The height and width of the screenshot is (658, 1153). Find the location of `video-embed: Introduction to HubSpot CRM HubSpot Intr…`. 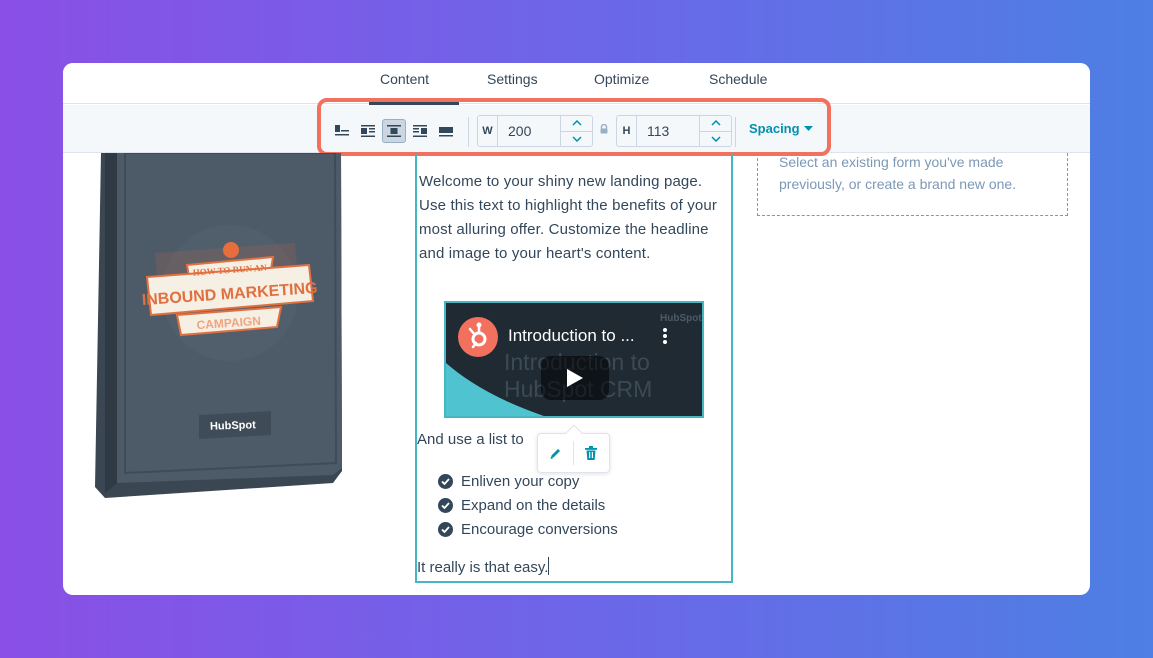

video-embed: Introduction to HubSpot CRM HubSpot Intr… is located at coordinates (574, 359).